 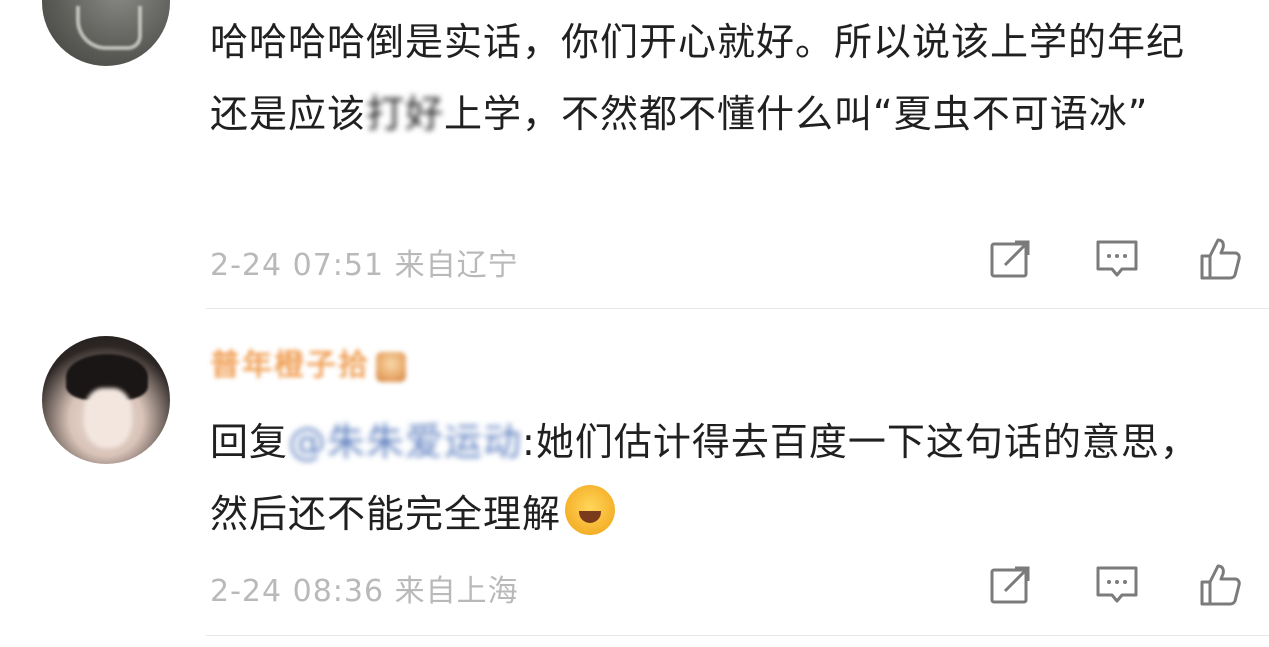 What do you see at coordinates (290, 365) in the screenshot?
I see `username-text: 普年橙子拾` at bounding box center [290, 365].